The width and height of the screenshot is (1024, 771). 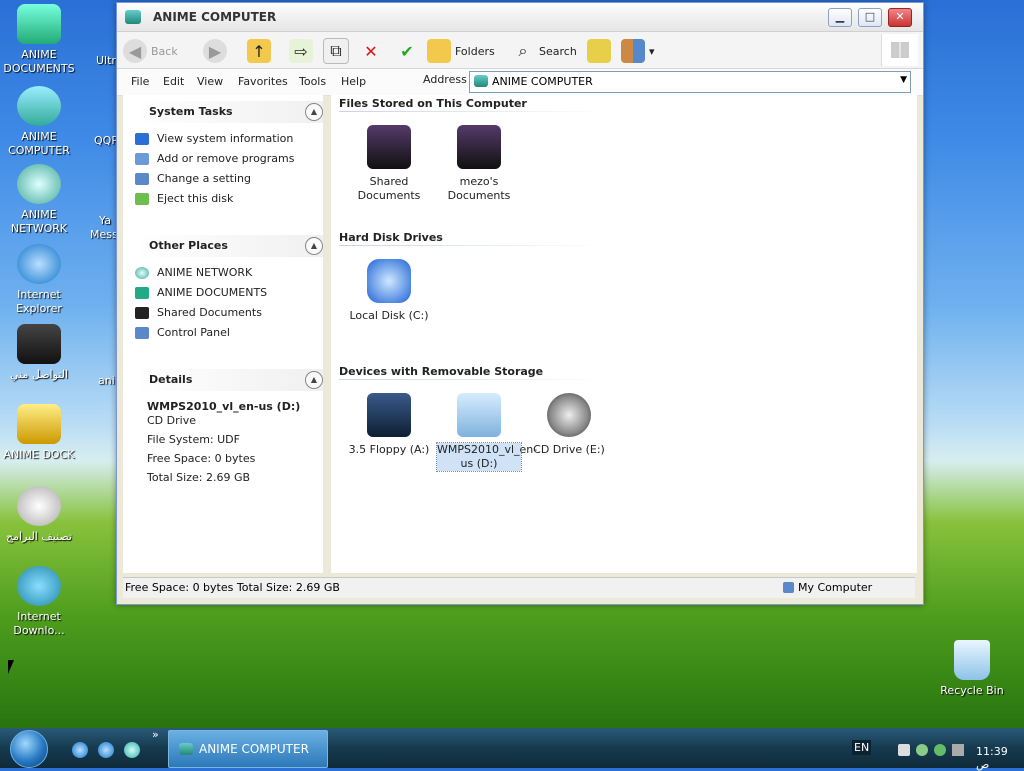 I want to click on menu-help: Help, so click(x=353, y=81).